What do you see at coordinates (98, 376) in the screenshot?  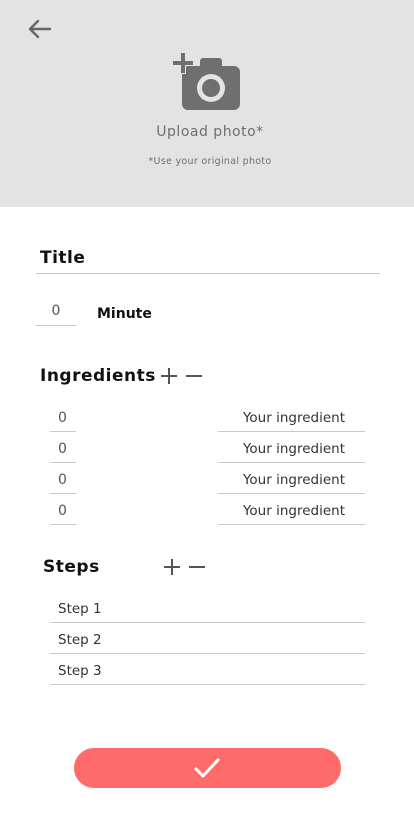 I see `ingredients-title: Ingredients` at bounding box center [98, 376].